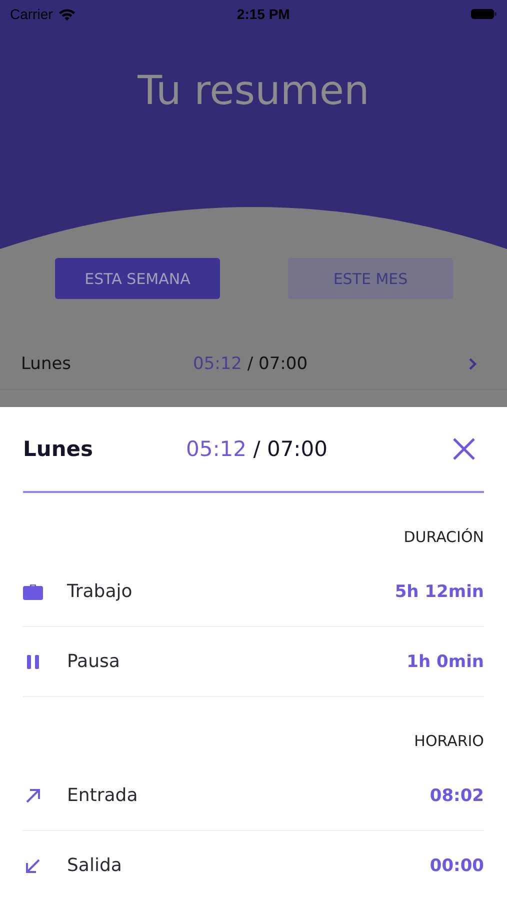 The width and height of the screenshot is (507, 900). Describe the element at coordinates (58, 449) in the screenshot. I see `sheet-day-label: Lunes` at that location.